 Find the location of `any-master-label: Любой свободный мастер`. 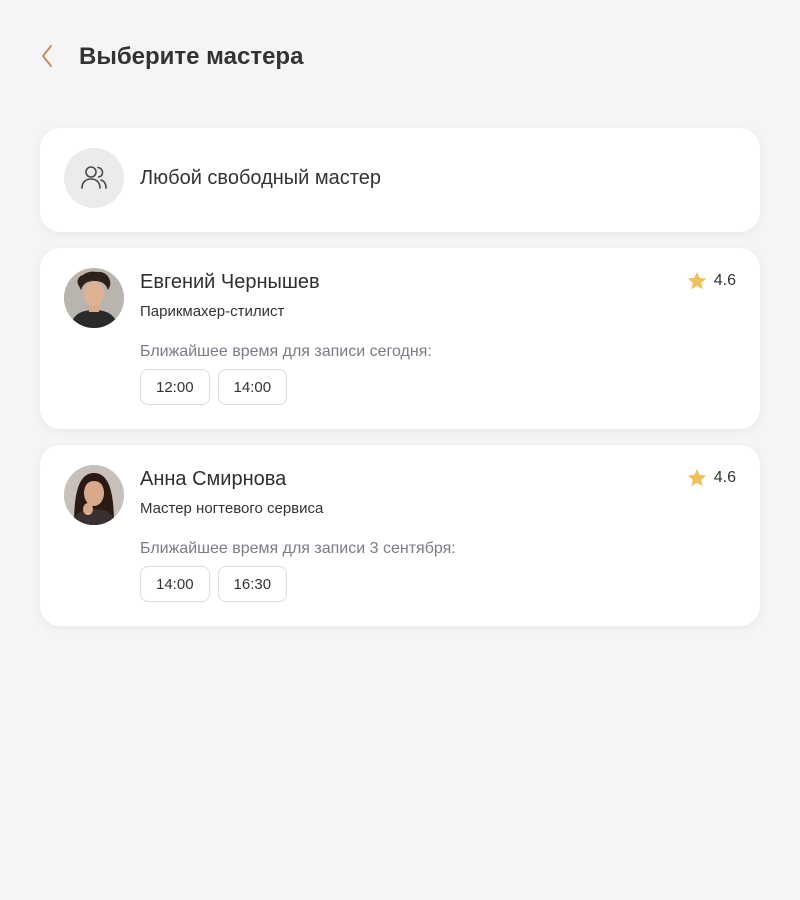

any-master-label: Любой свободный мастер is located at coordinates (260, 178).